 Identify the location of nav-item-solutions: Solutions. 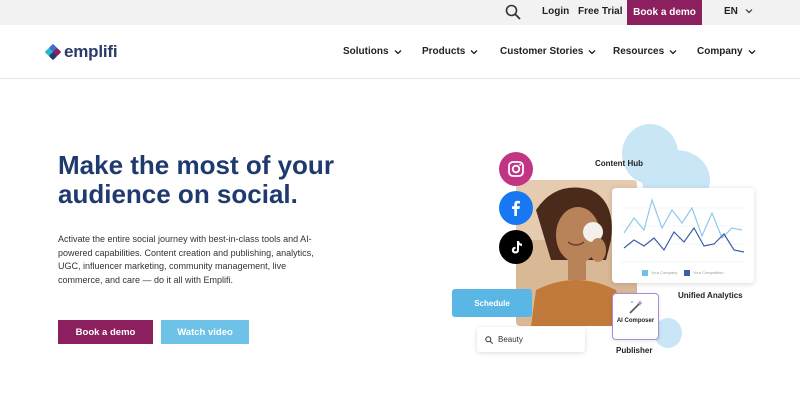
(372, 51).